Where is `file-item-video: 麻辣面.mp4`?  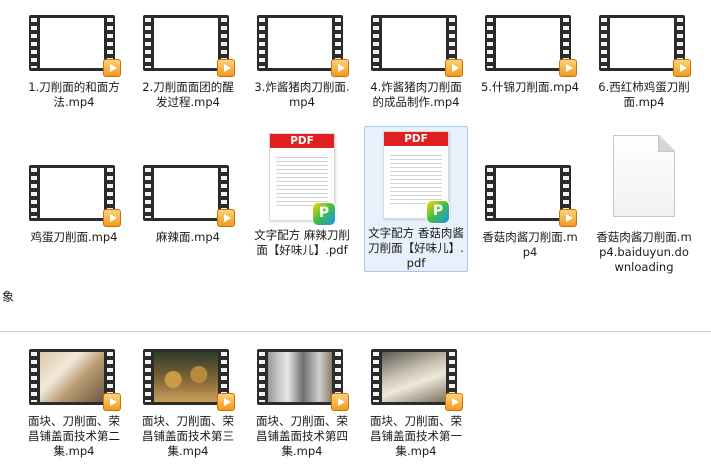 file-item-video: 麻辣面.mp4 is located at coordinates (188, 203).